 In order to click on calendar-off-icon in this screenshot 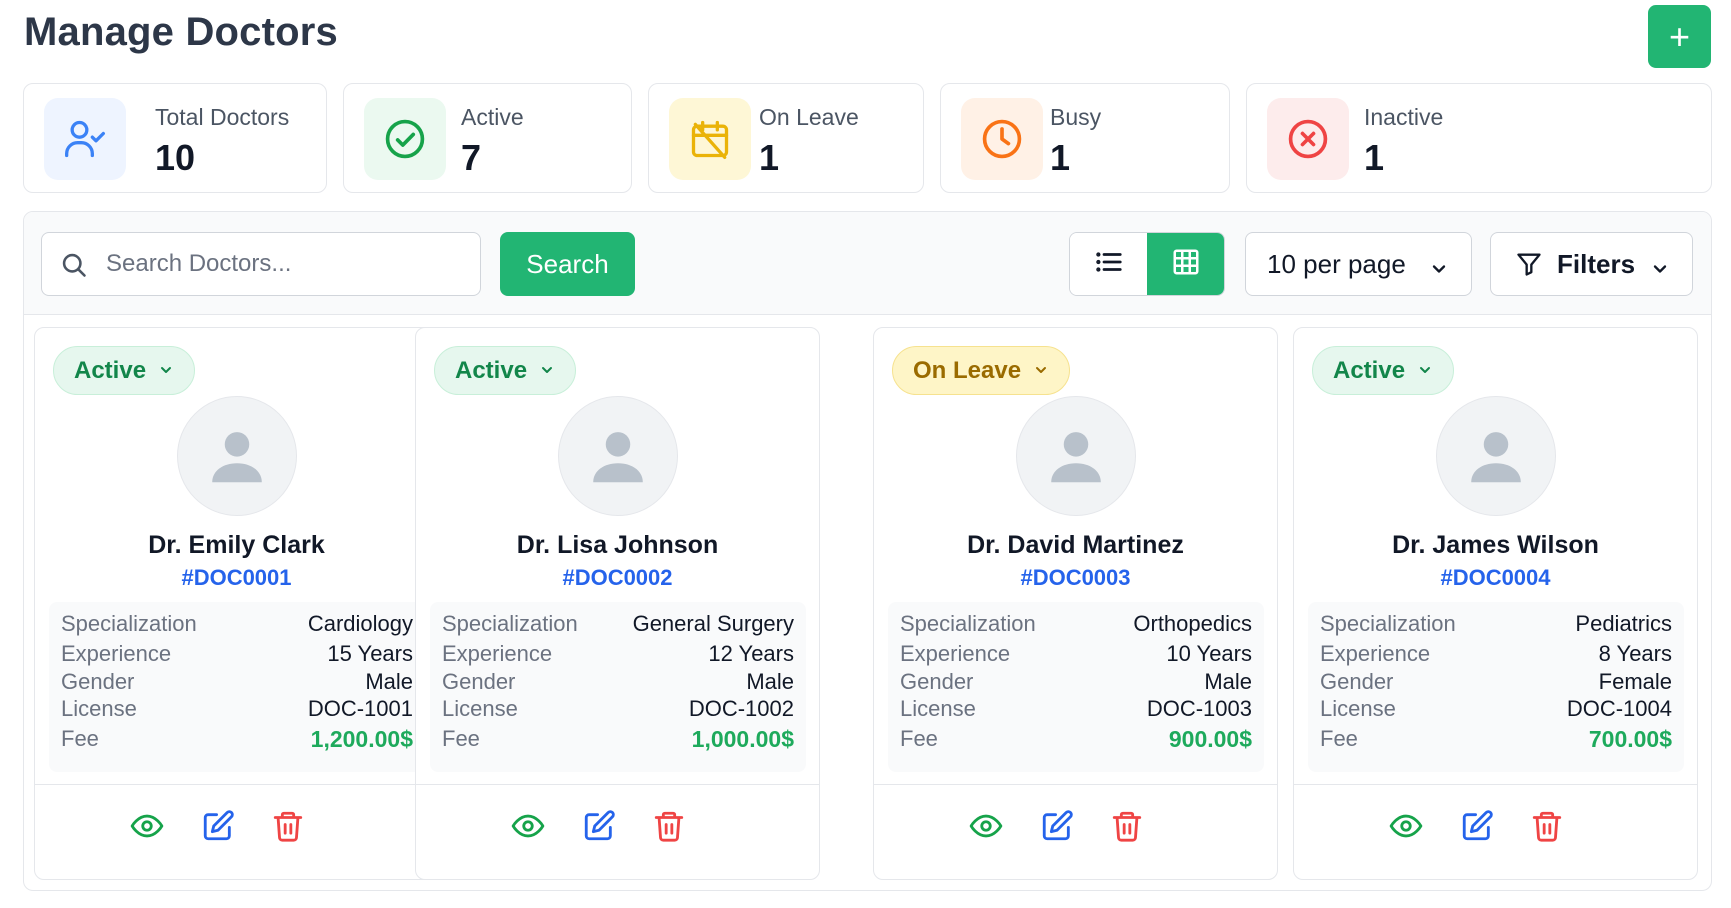, I will do `click(710, 139)`.